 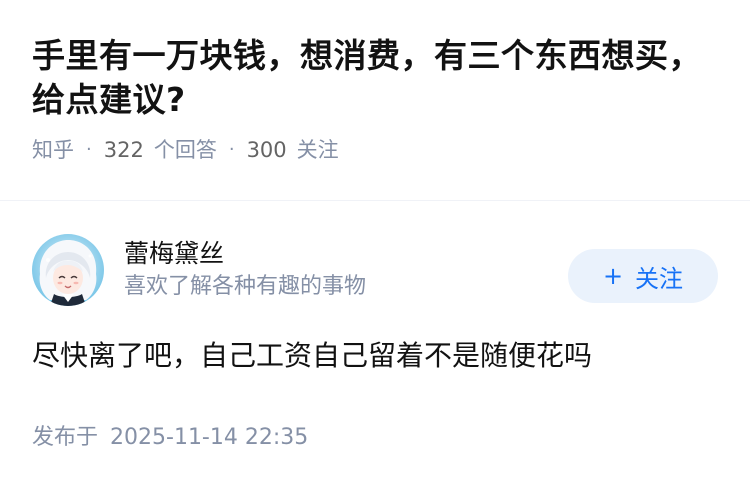 I want to click on section-divider, so click(x=375, y=200).